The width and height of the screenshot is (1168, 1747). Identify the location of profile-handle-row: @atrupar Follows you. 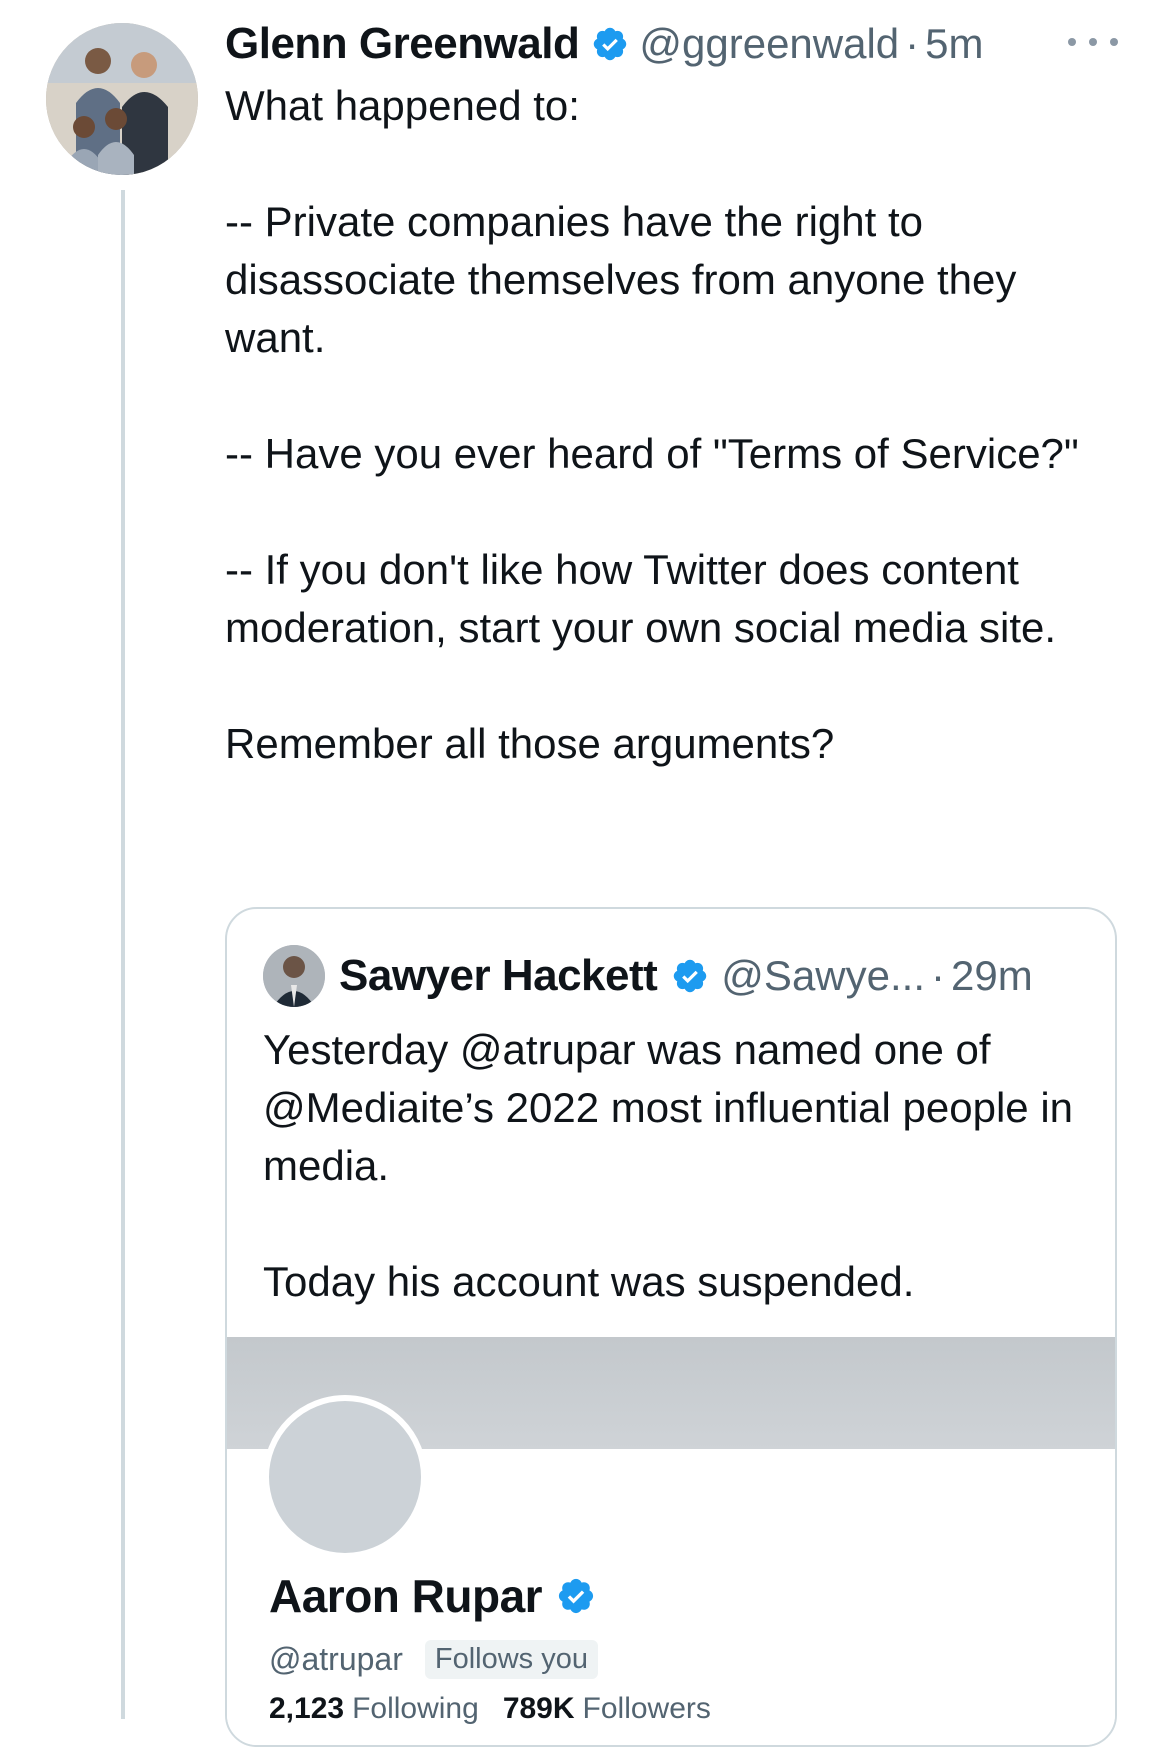
(433, 1659).